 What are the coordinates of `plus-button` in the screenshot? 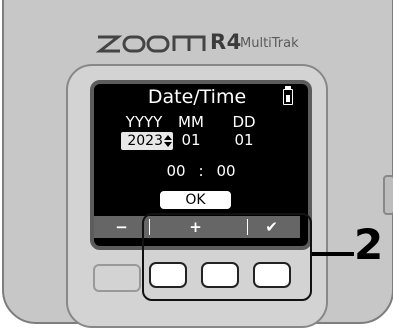 It's located at (220, 275).